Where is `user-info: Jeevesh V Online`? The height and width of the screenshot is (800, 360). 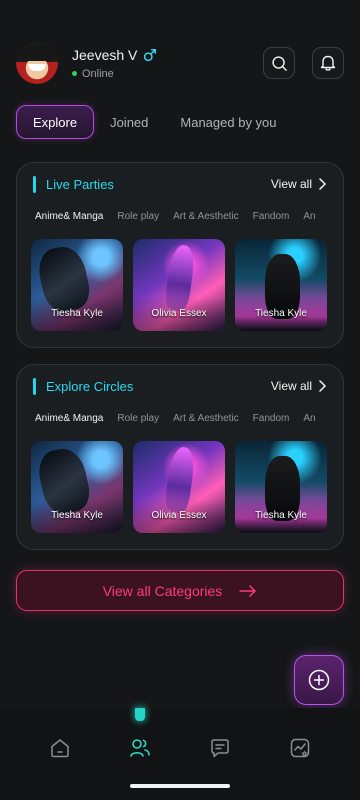
user-info: Jeevesh V Online is located at coordinates (114, 63).